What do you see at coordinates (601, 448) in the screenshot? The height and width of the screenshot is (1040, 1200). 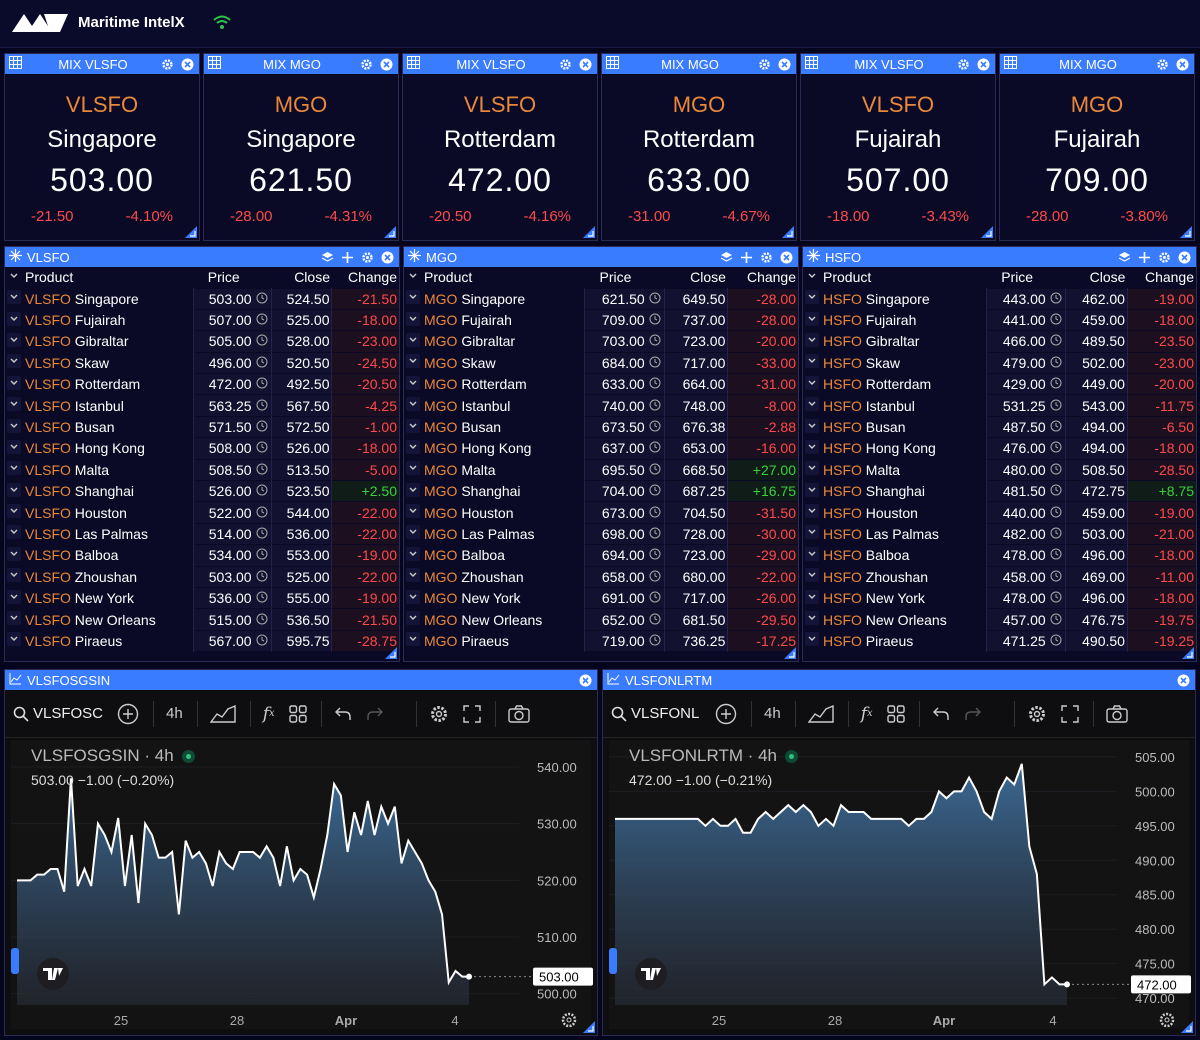 I see `table-row: MGO Hong Kong 637.00 653.00 -16.00` at bounding box center [601, 448].